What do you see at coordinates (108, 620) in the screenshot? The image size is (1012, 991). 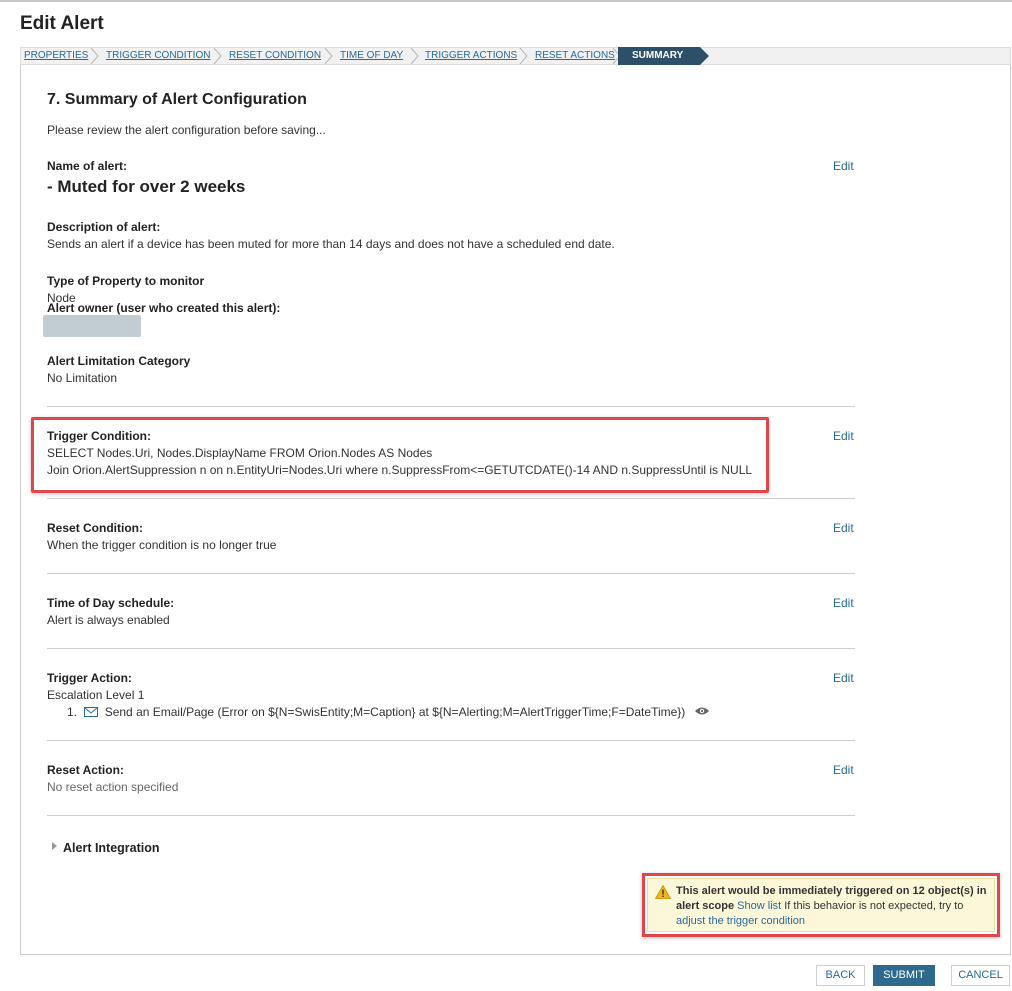 I see `time-of-day-value: Alert is always enabled` at bounding box center [108, 620].